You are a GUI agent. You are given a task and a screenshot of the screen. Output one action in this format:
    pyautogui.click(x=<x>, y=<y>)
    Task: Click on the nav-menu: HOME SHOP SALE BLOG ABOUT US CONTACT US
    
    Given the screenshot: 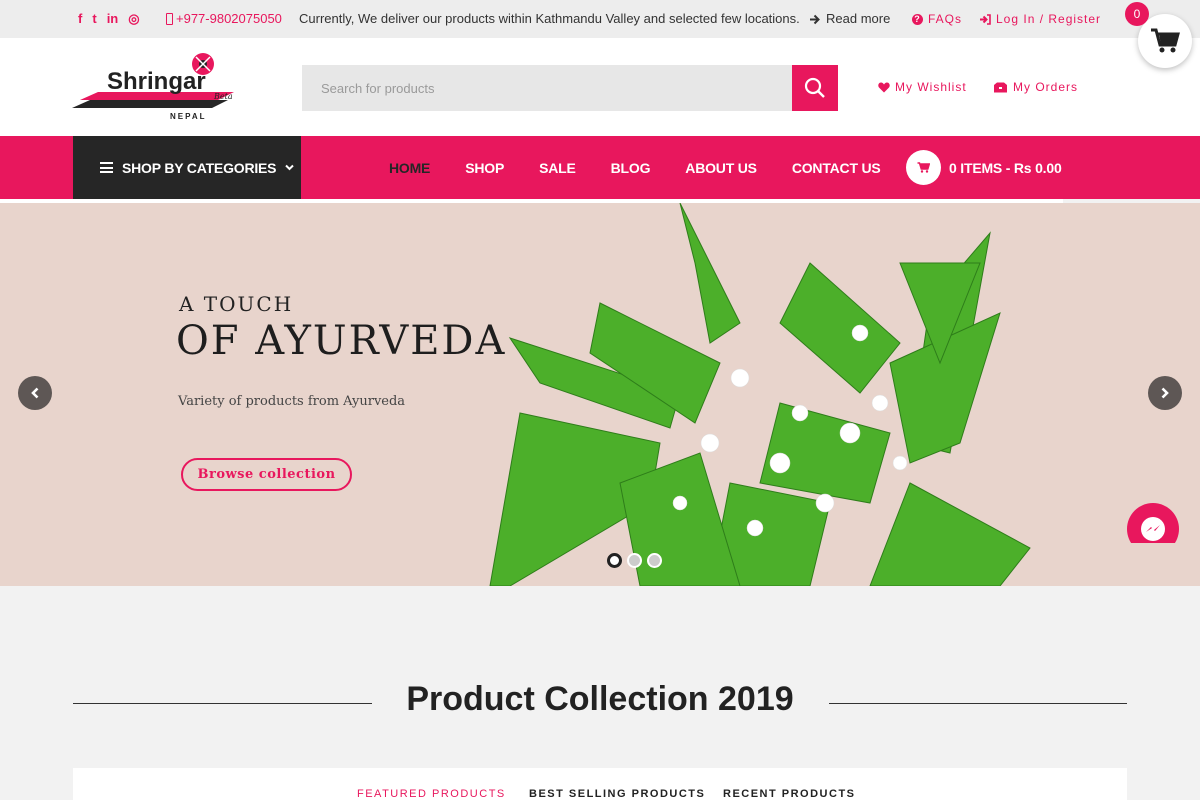 What is the action you would take?
    pyautogui.click(x=652, y=167)
    